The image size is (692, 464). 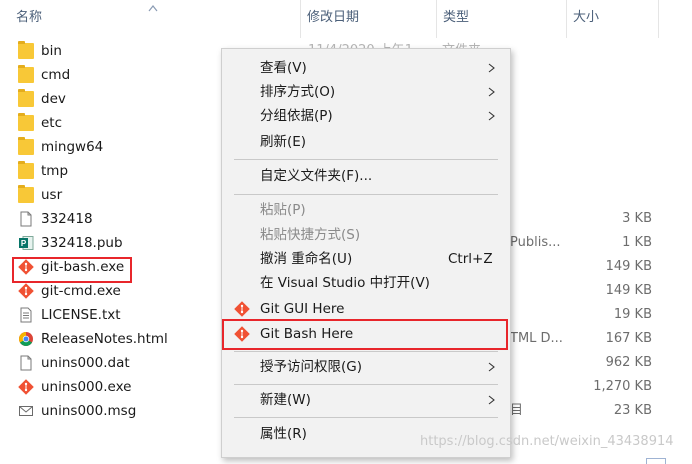 What do you see at coordinates (637, 242) in the screenshot?
I see `file-size: 1 KB` at bounding box center [637, 242].